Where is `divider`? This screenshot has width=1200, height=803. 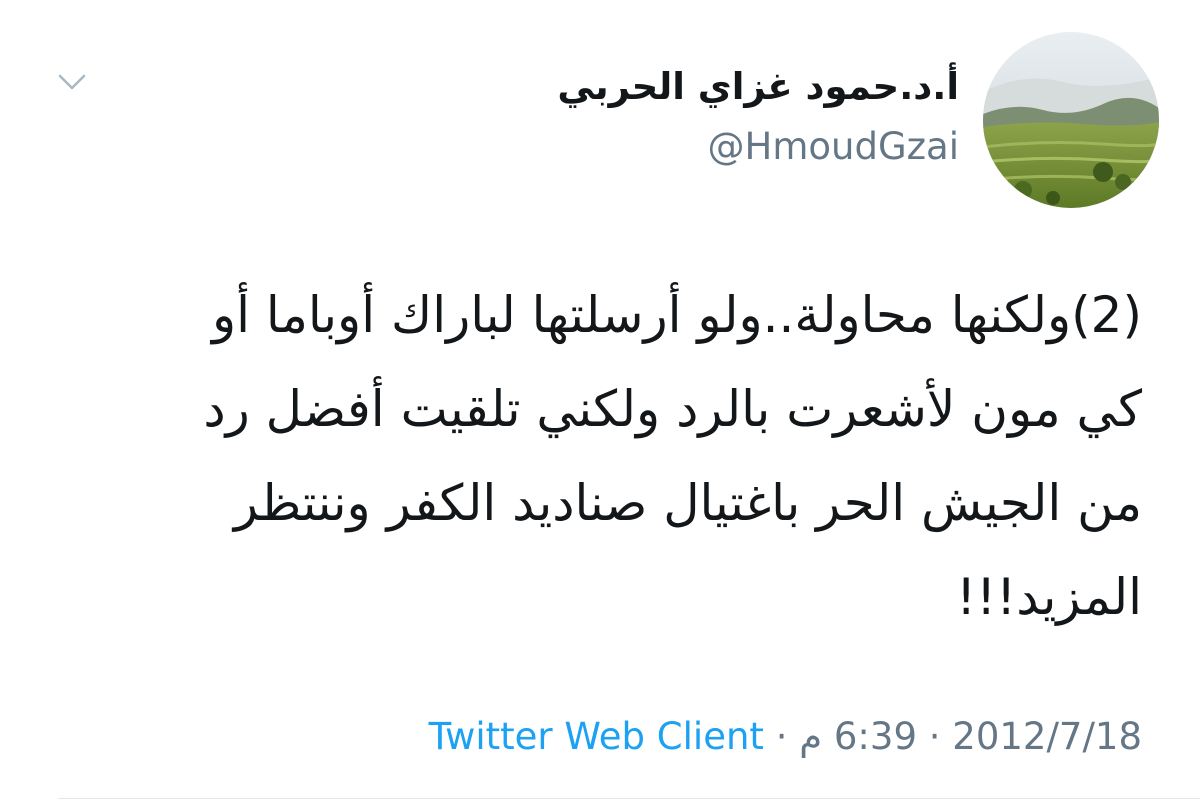
divider is located at coordinates (629, 798).